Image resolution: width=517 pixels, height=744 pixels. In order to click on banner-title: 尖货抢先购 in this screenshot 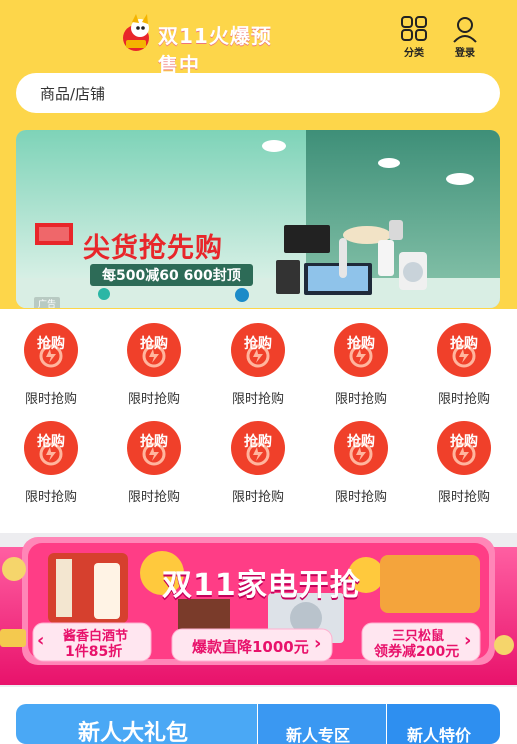, I will do `click(153, 248)`.